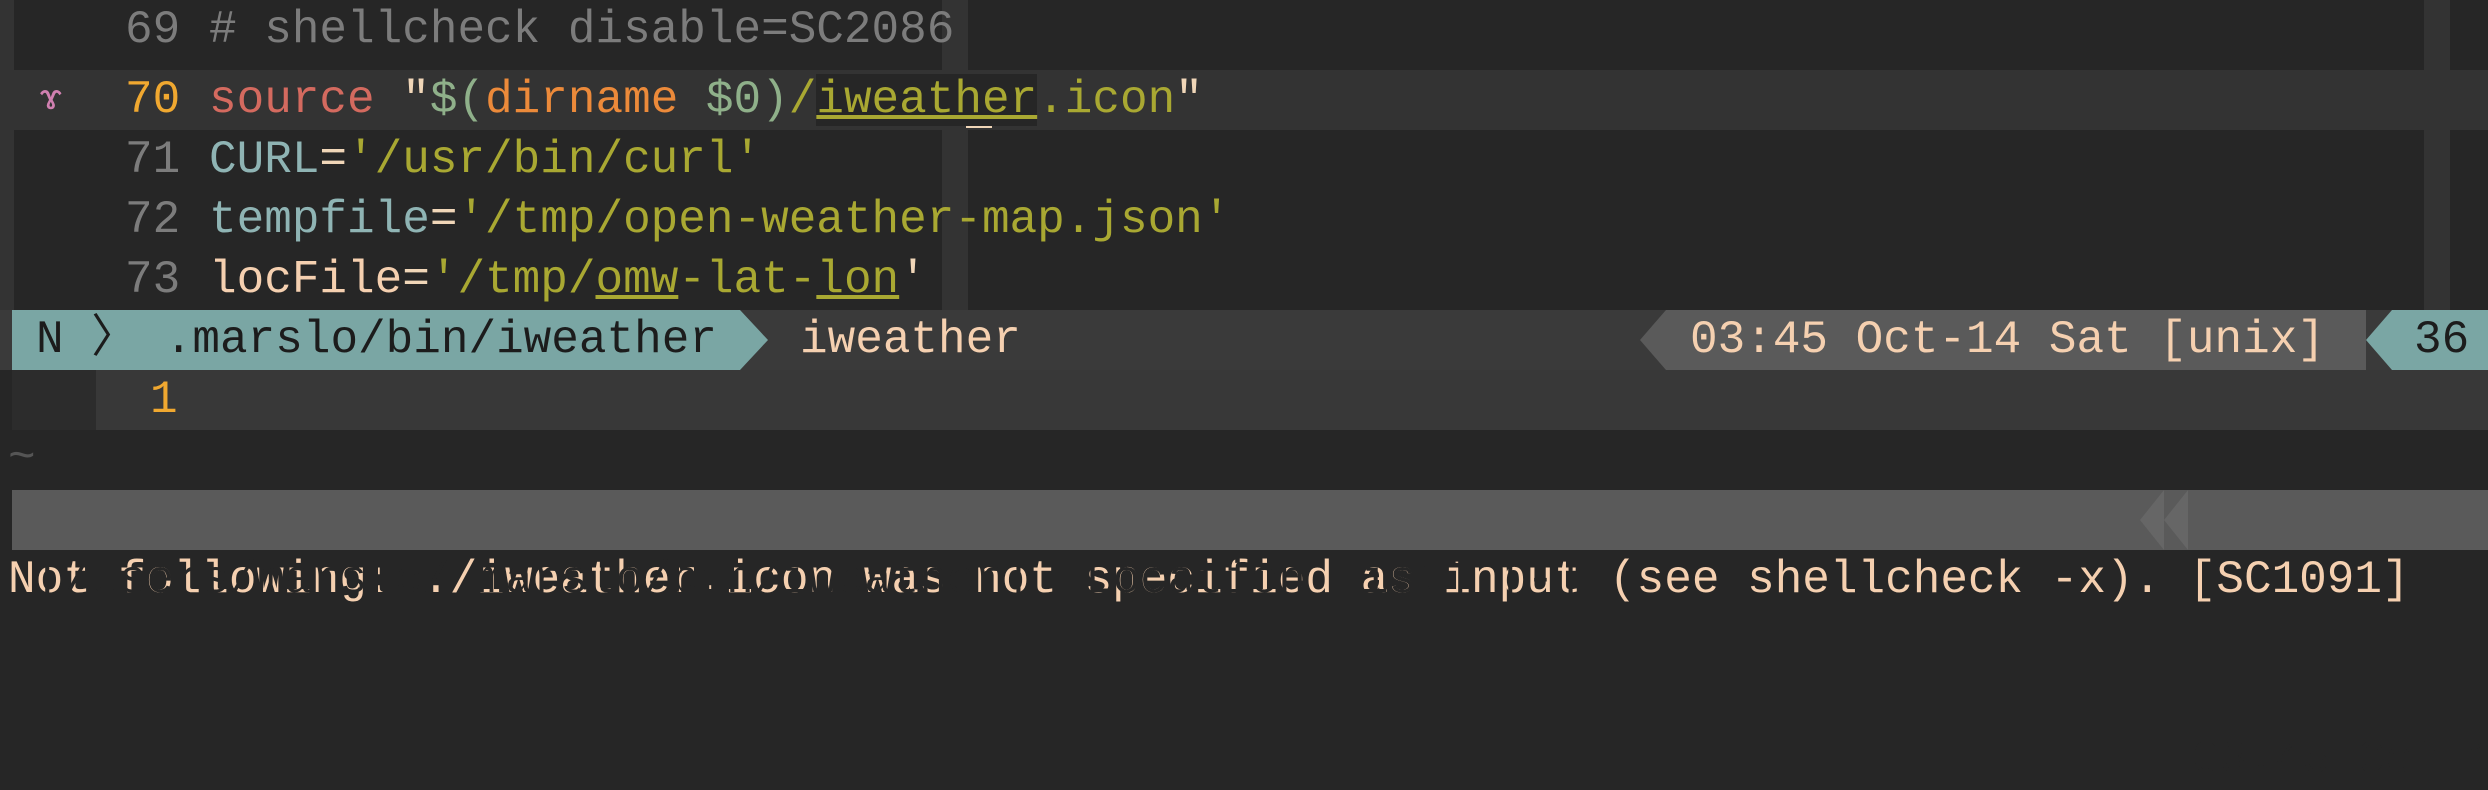 This screenshot has height=790, width=2488. I want to click on mode-segment: N 〉 .marslo/bin/iweather, so click(376, 340).